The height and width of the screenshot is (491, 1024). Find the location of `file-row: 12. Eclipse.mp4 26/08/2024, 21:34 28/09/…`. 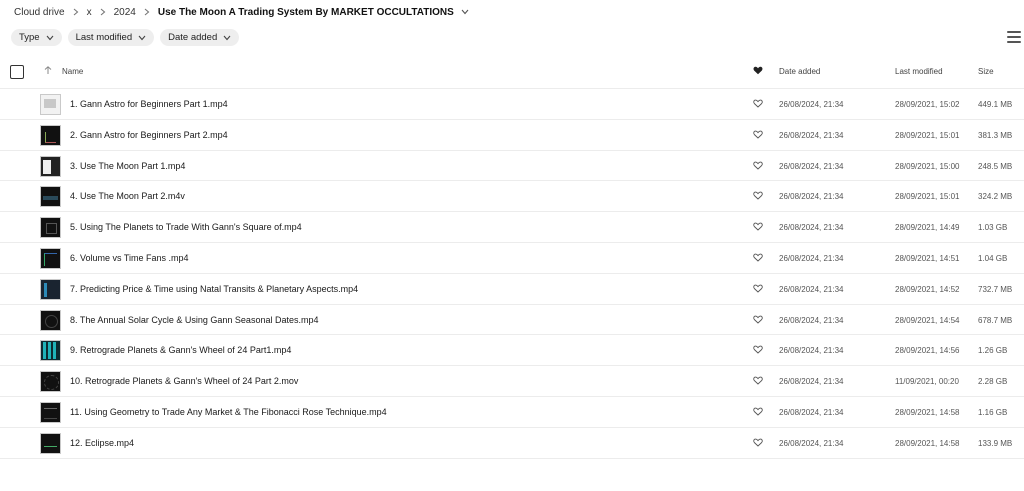

file-row: 12. Eclipse.mp4 26/08/2024, 21:34 28/09/… is located at coordinates (512, 443).